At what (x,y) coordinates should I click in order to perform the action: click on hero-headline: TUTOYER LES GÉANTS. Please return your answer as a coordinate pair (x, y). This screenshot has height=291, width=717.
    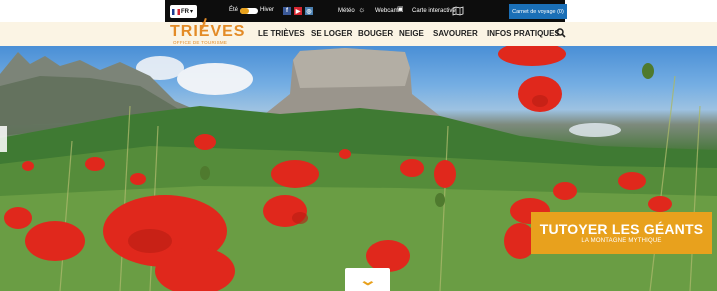
    Looking at the image, I should click on (621, 229).